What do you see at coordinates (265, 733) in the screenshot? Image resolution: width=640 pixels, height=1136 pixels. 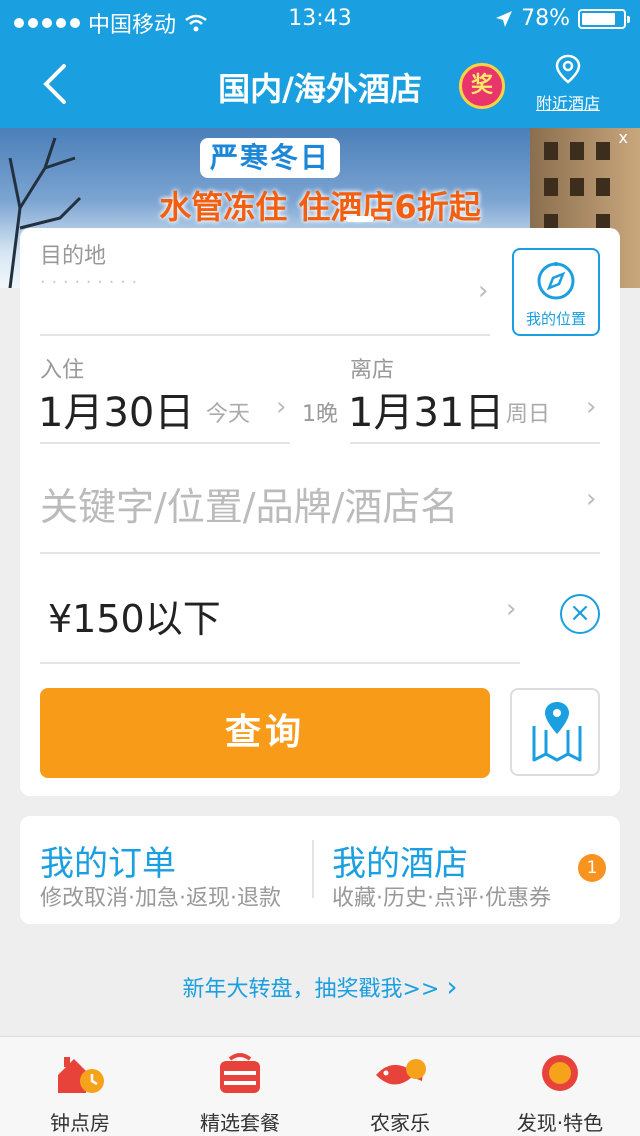 I see `search-button: 查询` at bounding box center [265, 733].